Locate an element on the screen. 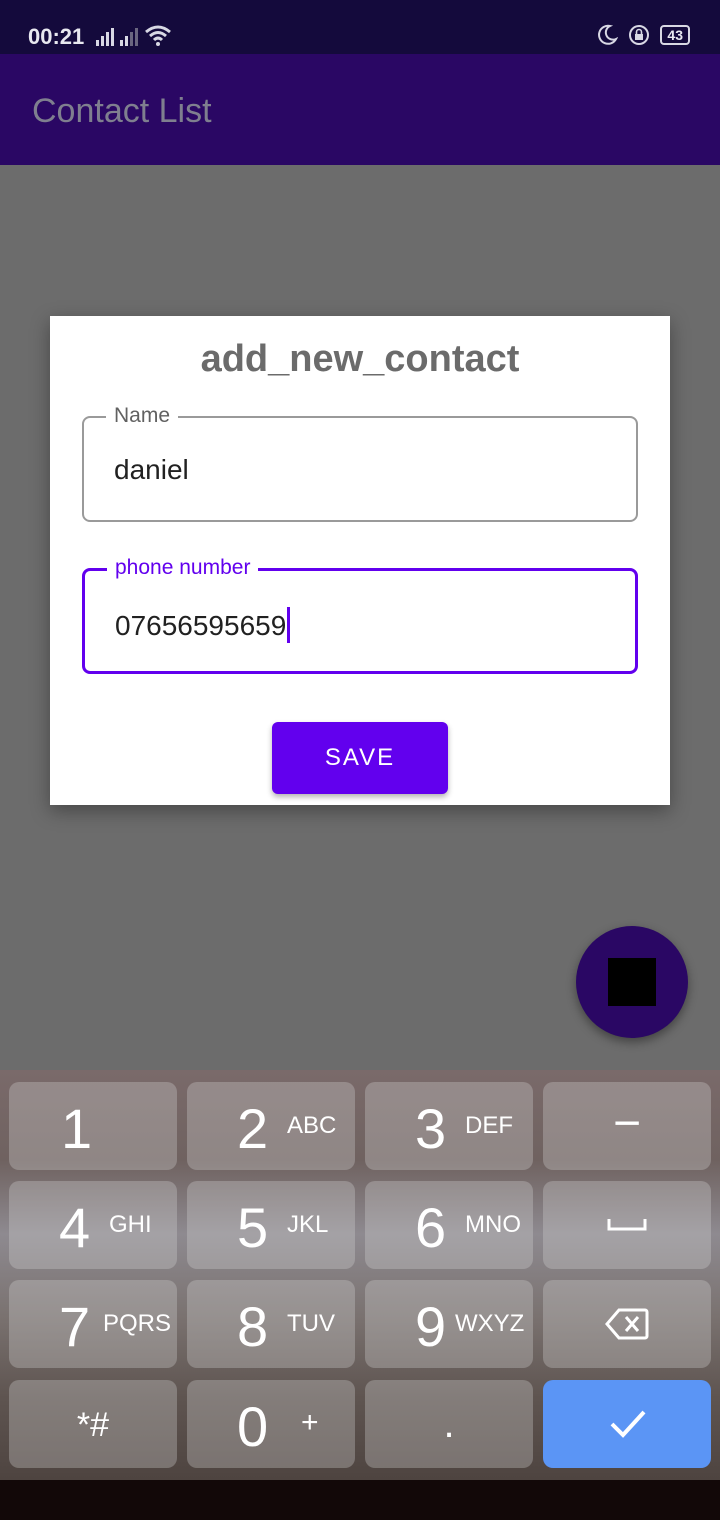 The height and width of the screenshot is (1520, 720). key-space is located at coordinates (627, 1225).